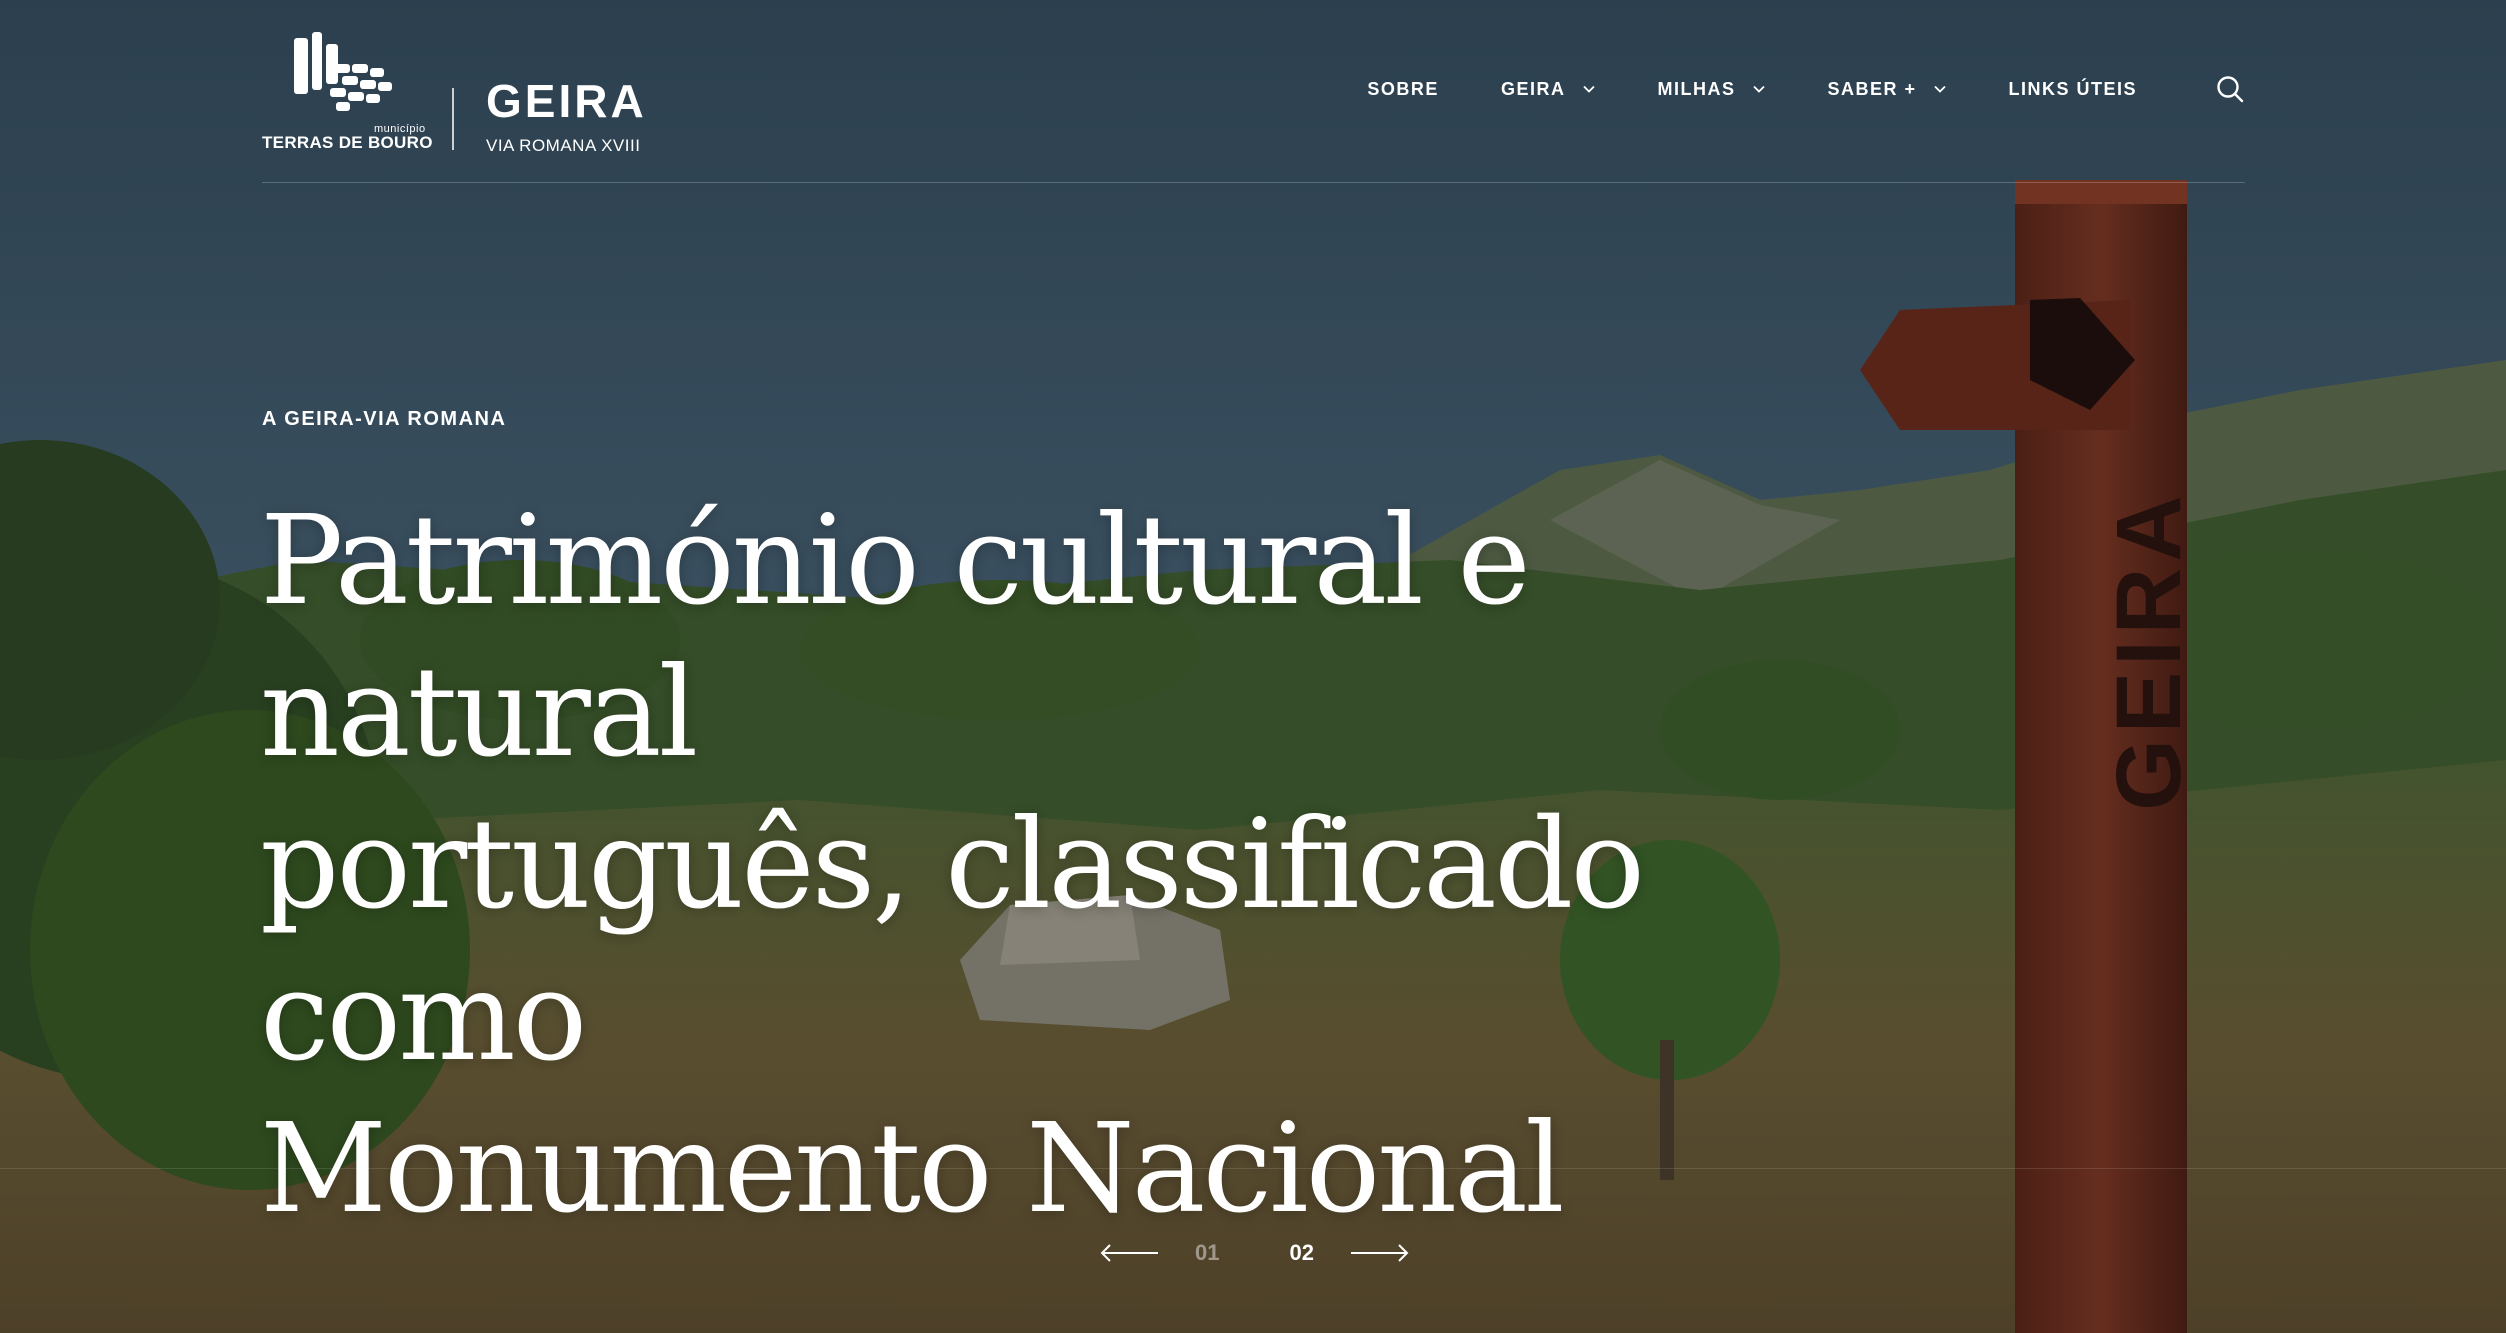  Describe the element at coordinates (2230, 89) in the screenshot. I see `search-icon` at that location.